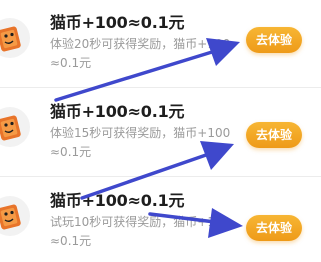 This screenshot has height=262, width=321. Describe the element at coordinates (140, 53) in the screenshot. I see `task-description: 体验20秒可获得奖励，猫币+100≈0.1元` at that location.